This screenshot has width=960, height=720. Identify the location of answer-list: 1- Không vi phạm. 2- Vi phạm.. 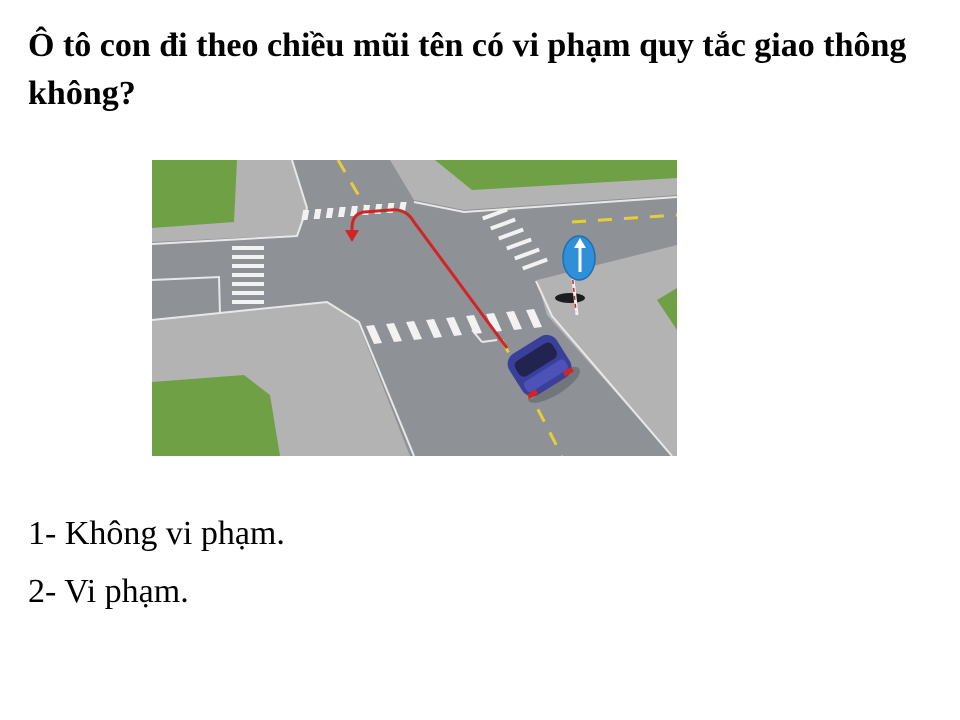
(156, 563).